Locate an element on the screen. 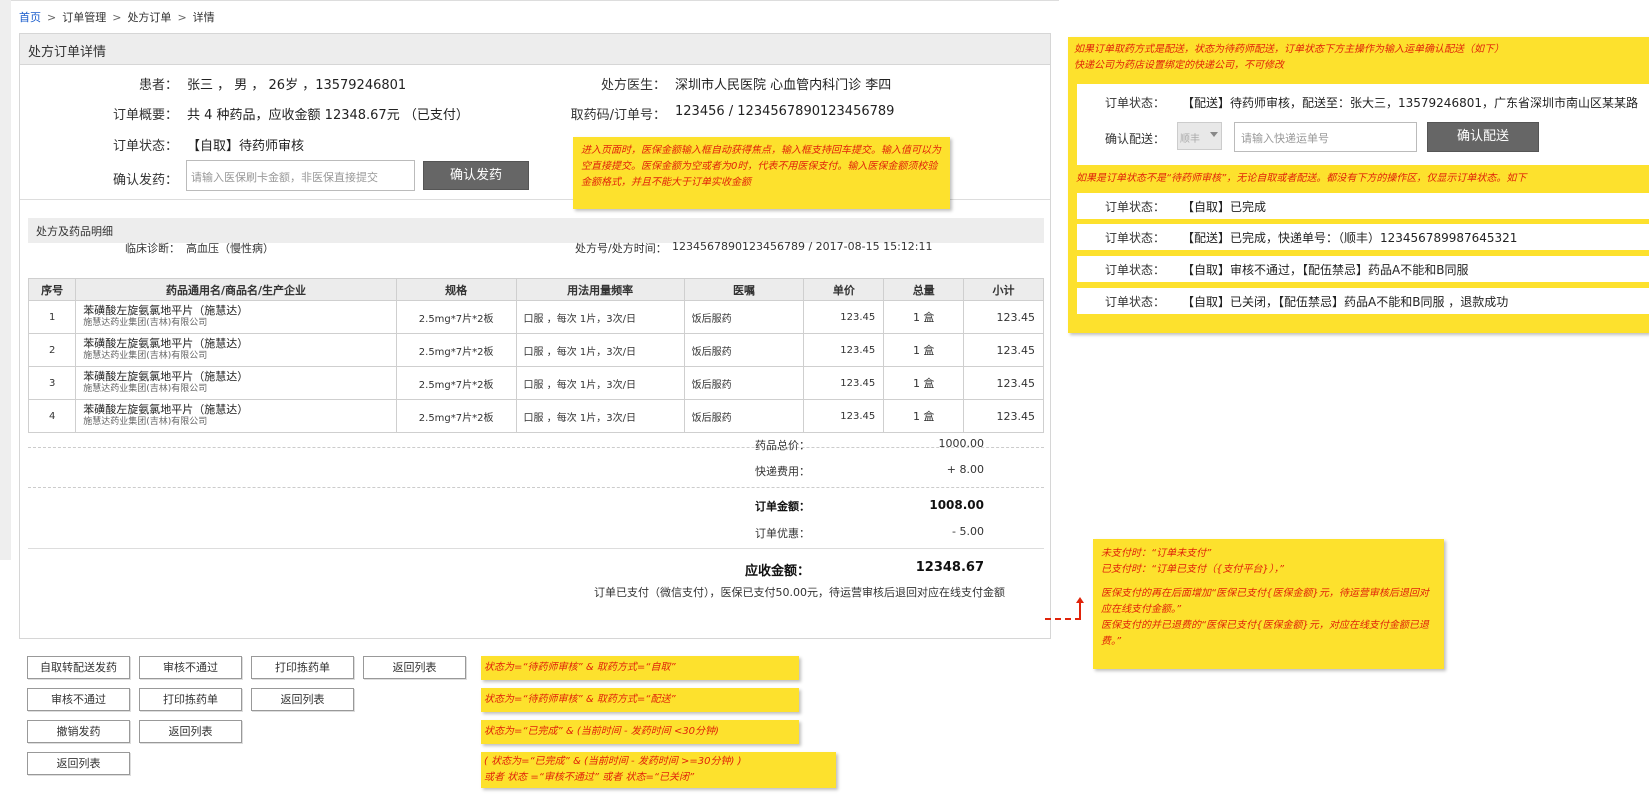  patient-label: 患者： is located at coordinates (158, 85).